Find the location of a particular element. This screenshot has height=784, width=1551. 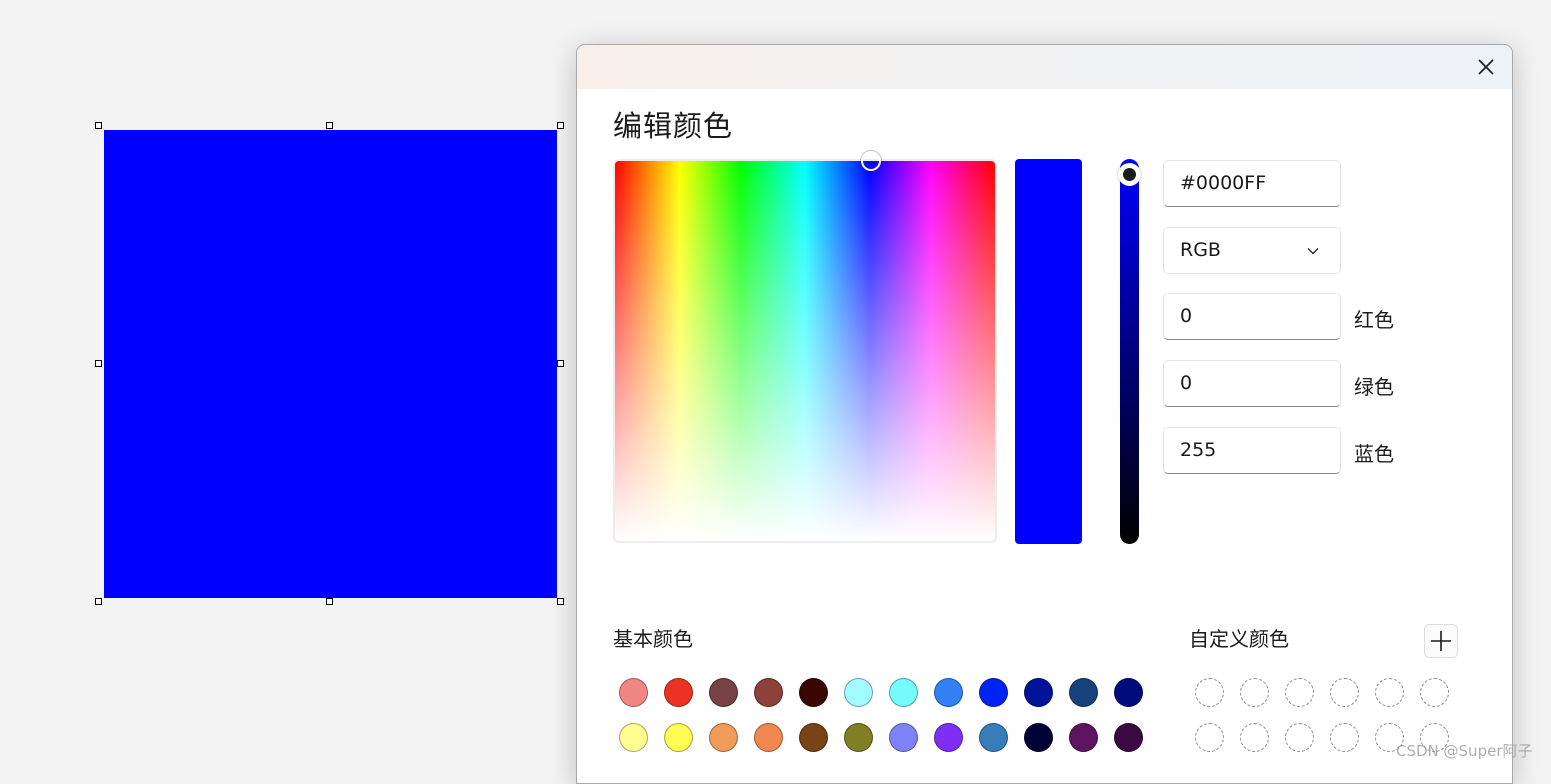

add-custom-color-button is located at coordinates (1441, 641).